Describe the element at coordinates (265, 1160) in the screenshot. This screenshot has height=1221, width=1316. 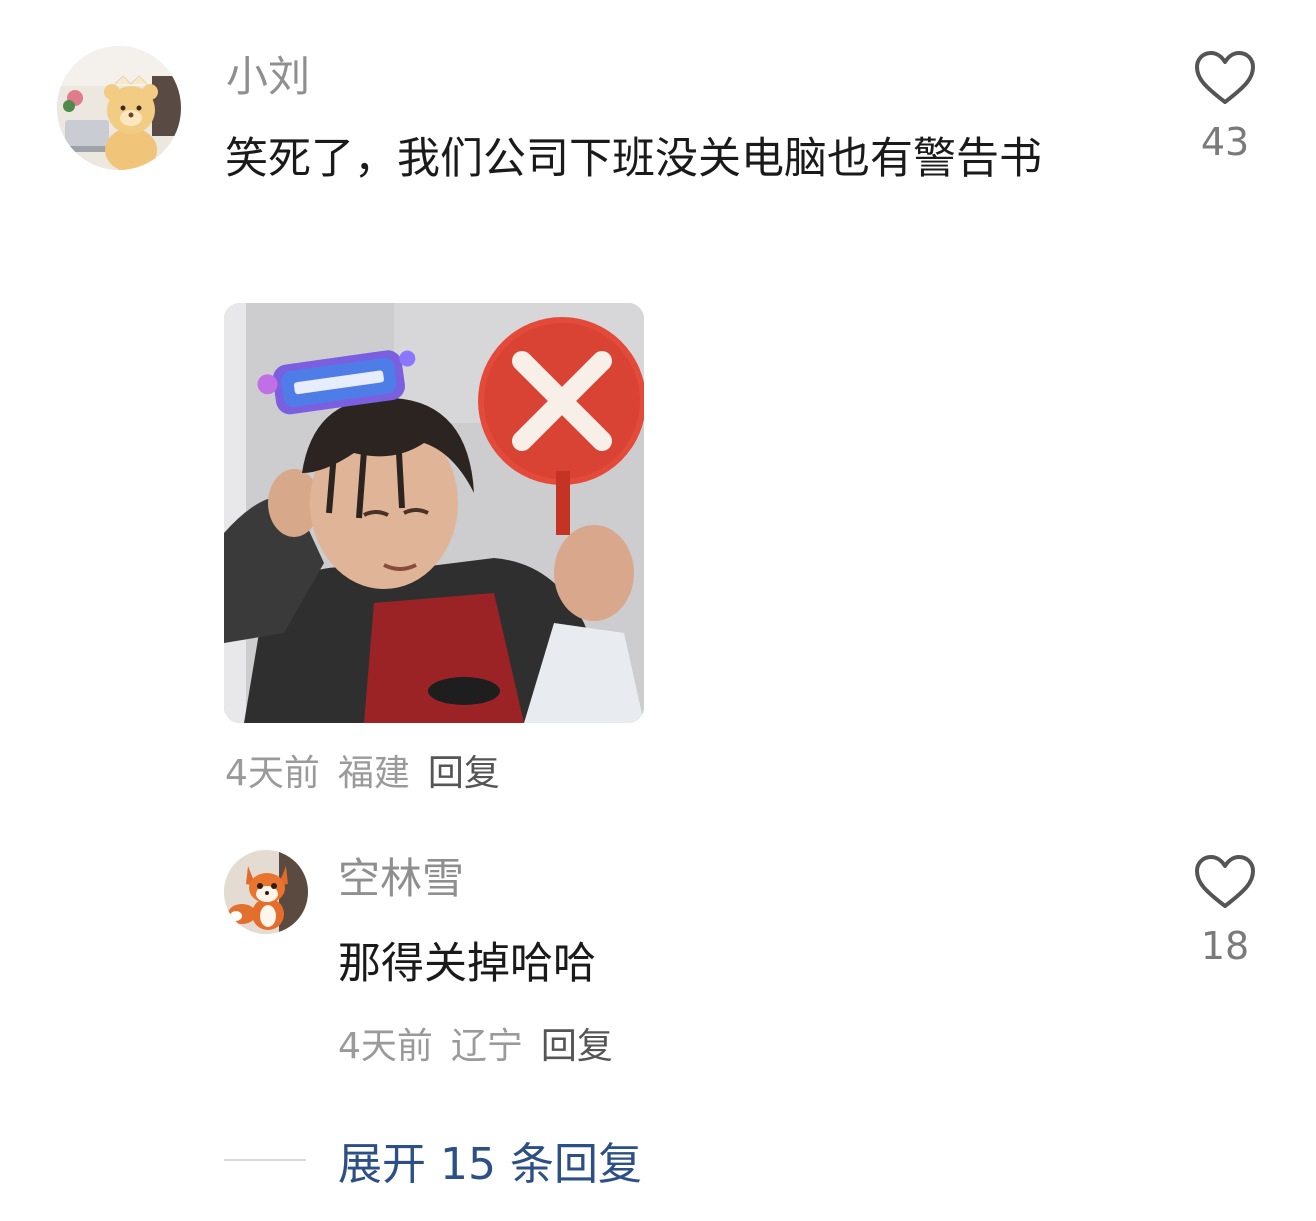
I see `divider-line` at that location.